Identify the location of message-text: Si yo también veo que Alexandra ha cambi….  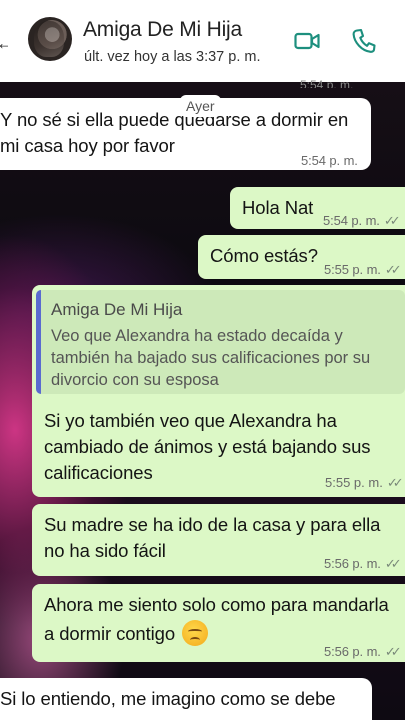
(207, 446).